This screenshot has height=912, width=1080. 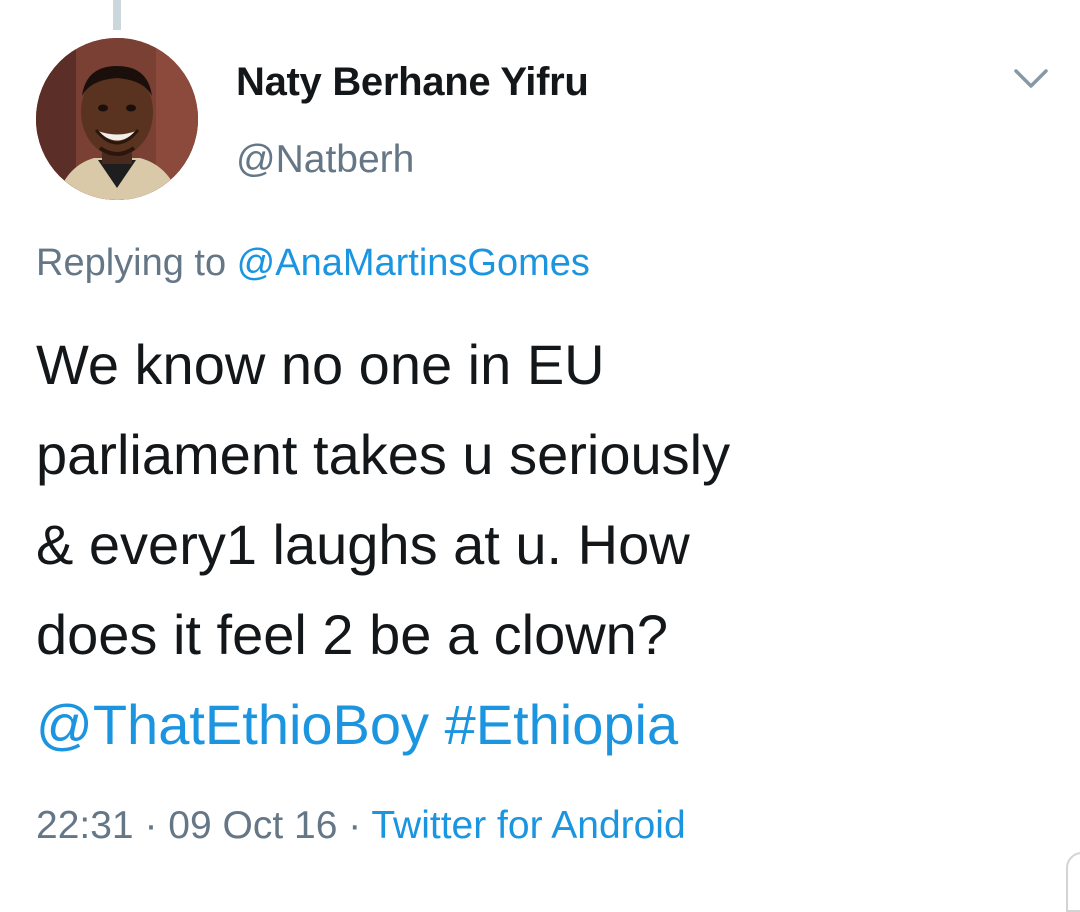 What do you see at coordinates (320, 364) in the screenshot?
I see `tweet-text-line: We know no one in EU` at bounding box center [320, 364].